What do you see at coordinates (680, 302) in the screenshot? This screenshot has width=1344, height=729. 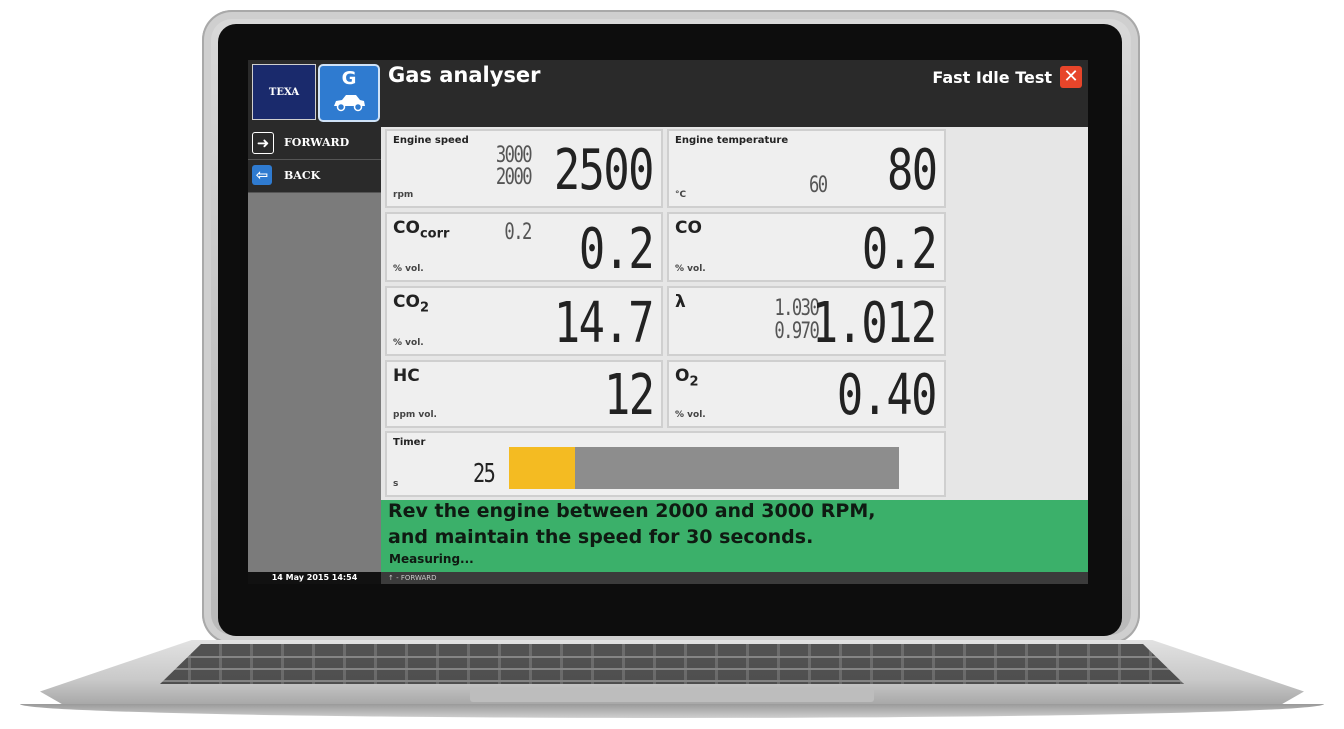 I see `lambda-label: λ` at bounding box center [680, 302].